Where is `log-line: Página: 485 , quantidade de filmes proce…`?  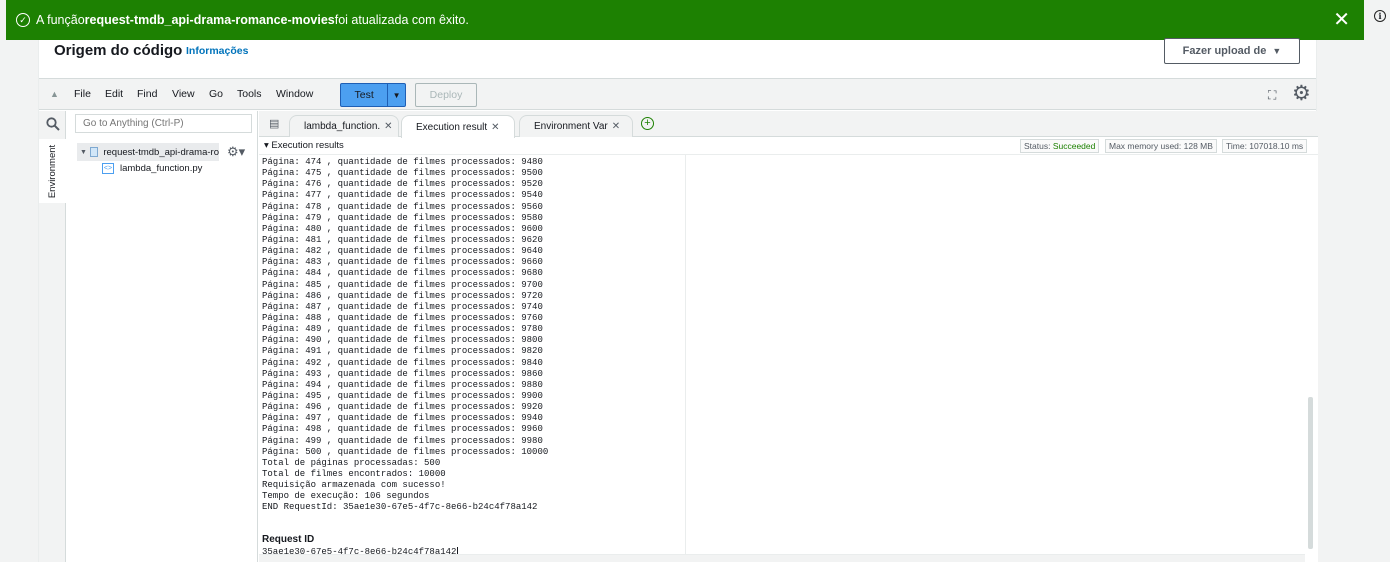 log-line: Página: 485 , quantidade de filmes proce… is located at coordinates (402, 284).